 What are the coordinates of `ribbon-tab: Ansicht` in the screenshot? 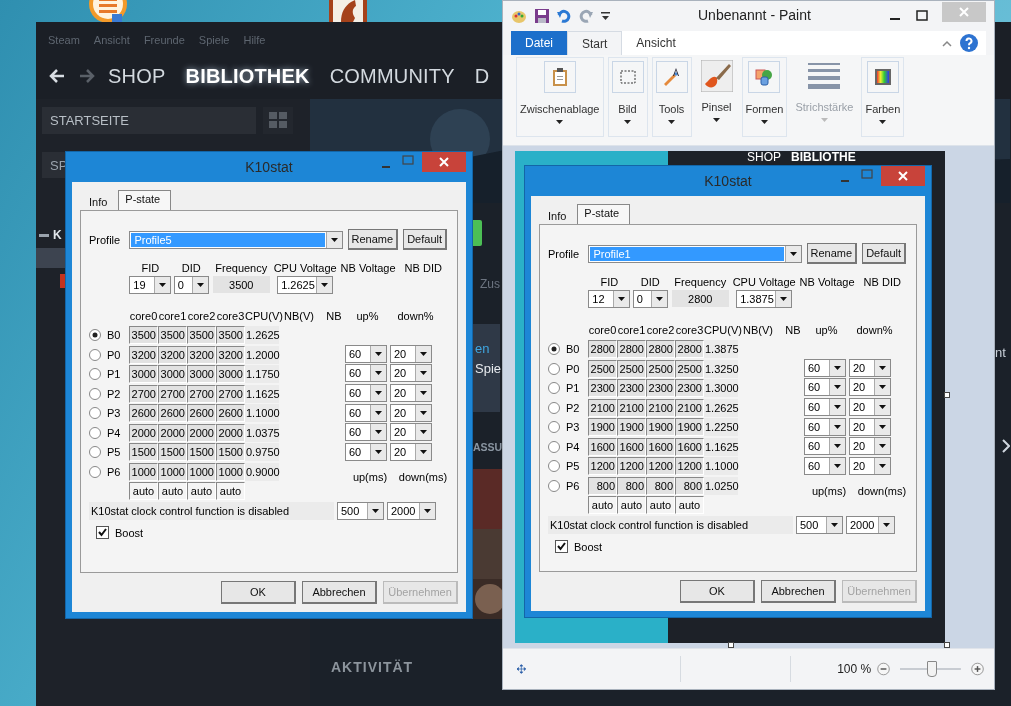 It's located at (656, 43).